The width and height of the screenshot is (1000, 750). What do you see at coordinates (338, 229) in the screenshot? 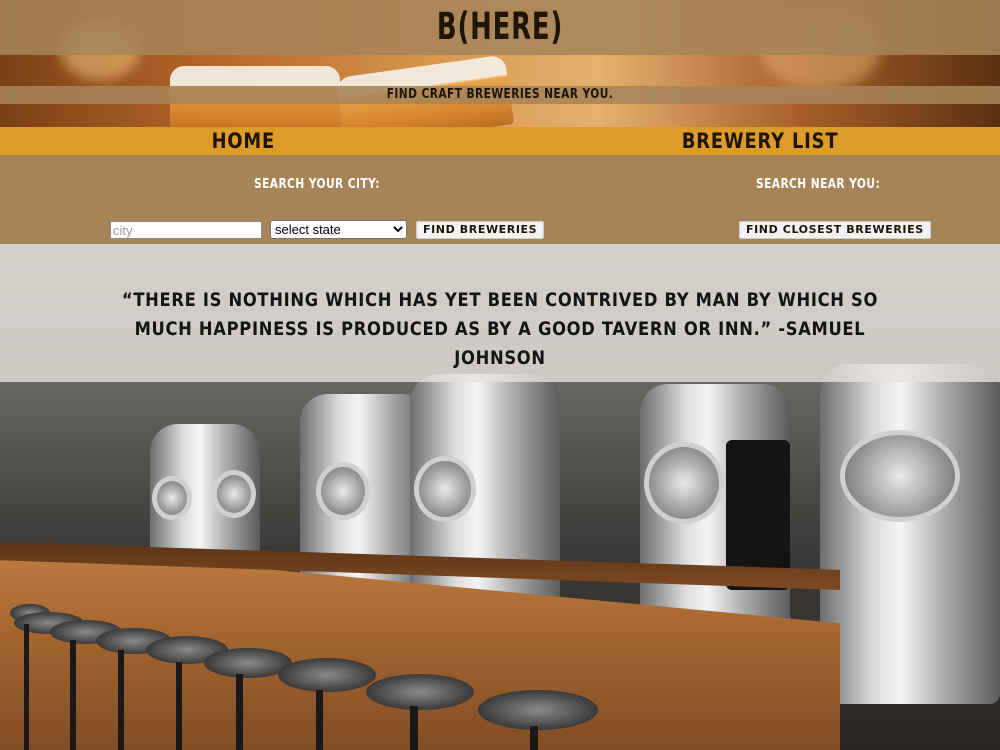
I see `state-select: select state` at bounding box center [338, 229].